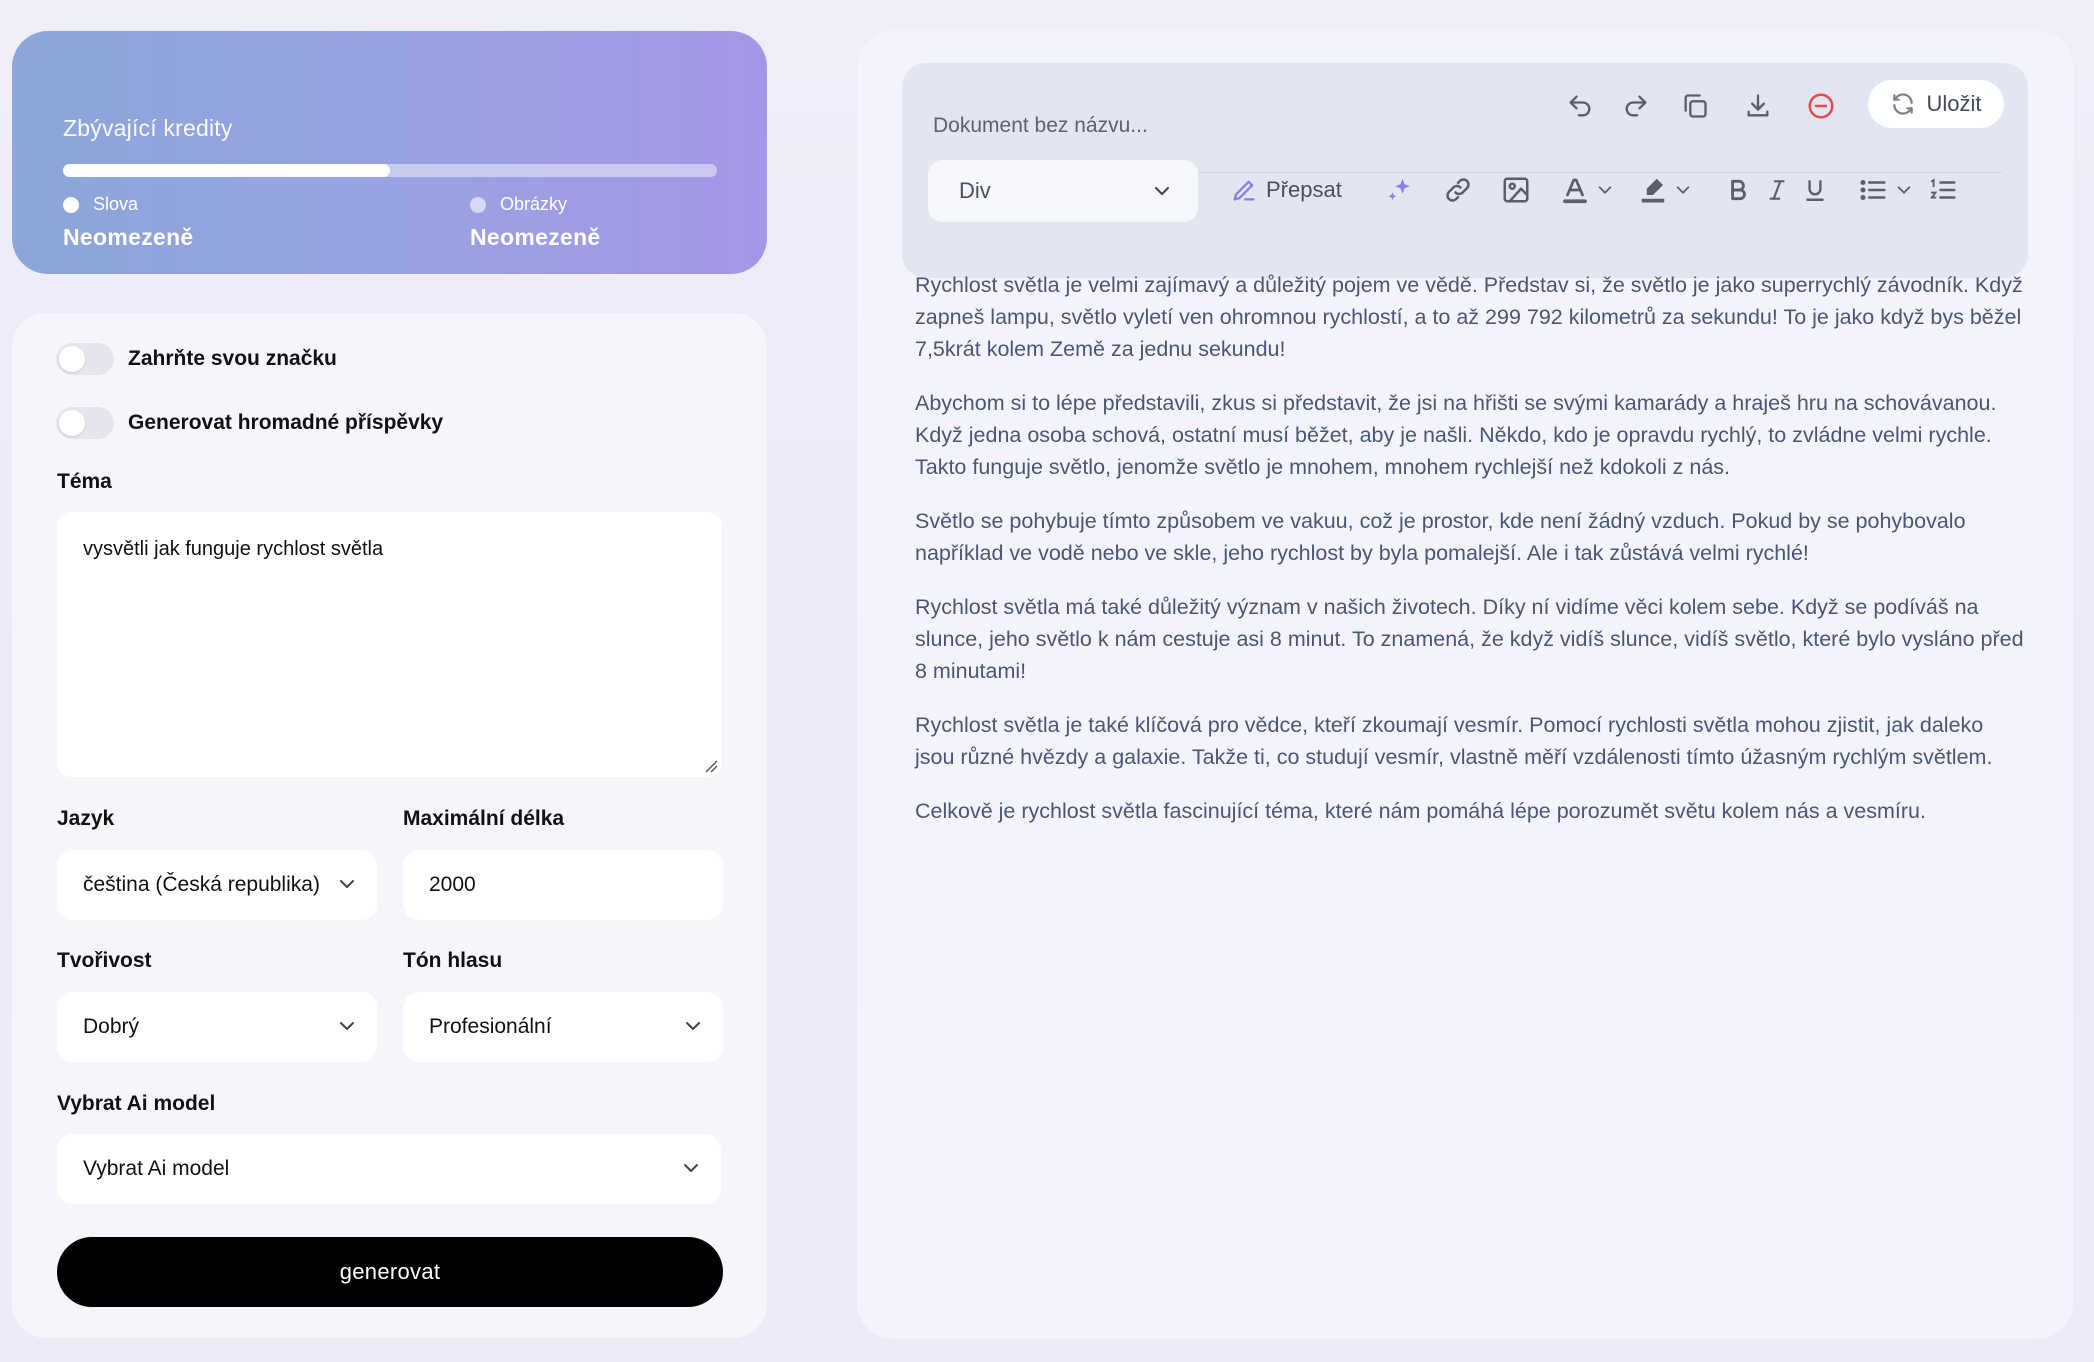 Image resolution: width=2094 pixels, height=1362 pixels. What do you see at coordinates (111, 1026) in the screenshot?
I see `creativity-value: Dobrý` at bounding box center [111, 1026].